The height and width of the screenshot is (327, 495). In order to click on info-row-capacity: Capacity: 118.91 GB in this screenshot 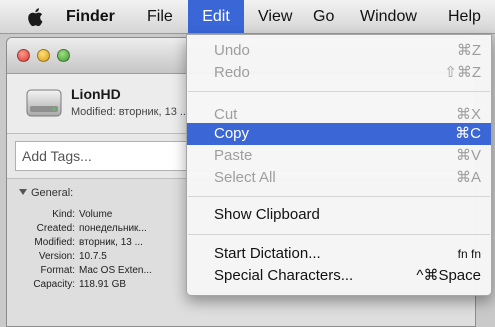, I will do `click(107, 286)`.